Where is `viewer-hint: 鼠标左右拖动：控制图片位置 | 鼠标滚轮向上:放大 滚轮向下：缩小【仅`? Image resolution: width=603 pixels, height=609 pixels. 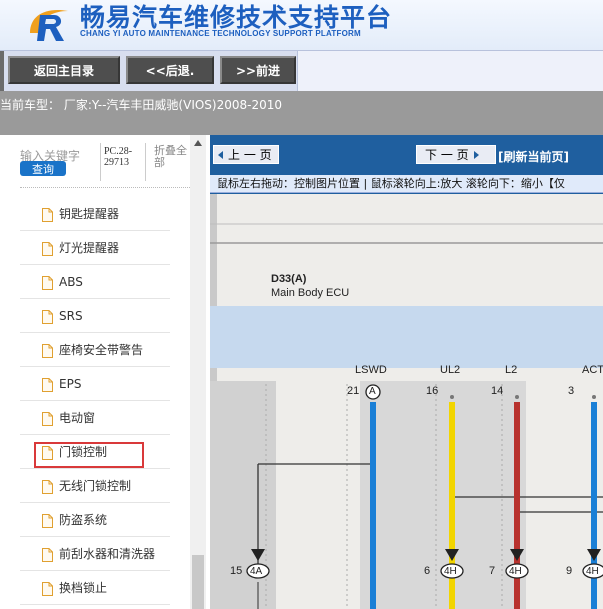
viewer-hint: 鼠标左右拖动：控制图片位置 | 鼠标滚轮向上:放大 滚轮向下：缩小【仅 is located at coordinates (406, 184).